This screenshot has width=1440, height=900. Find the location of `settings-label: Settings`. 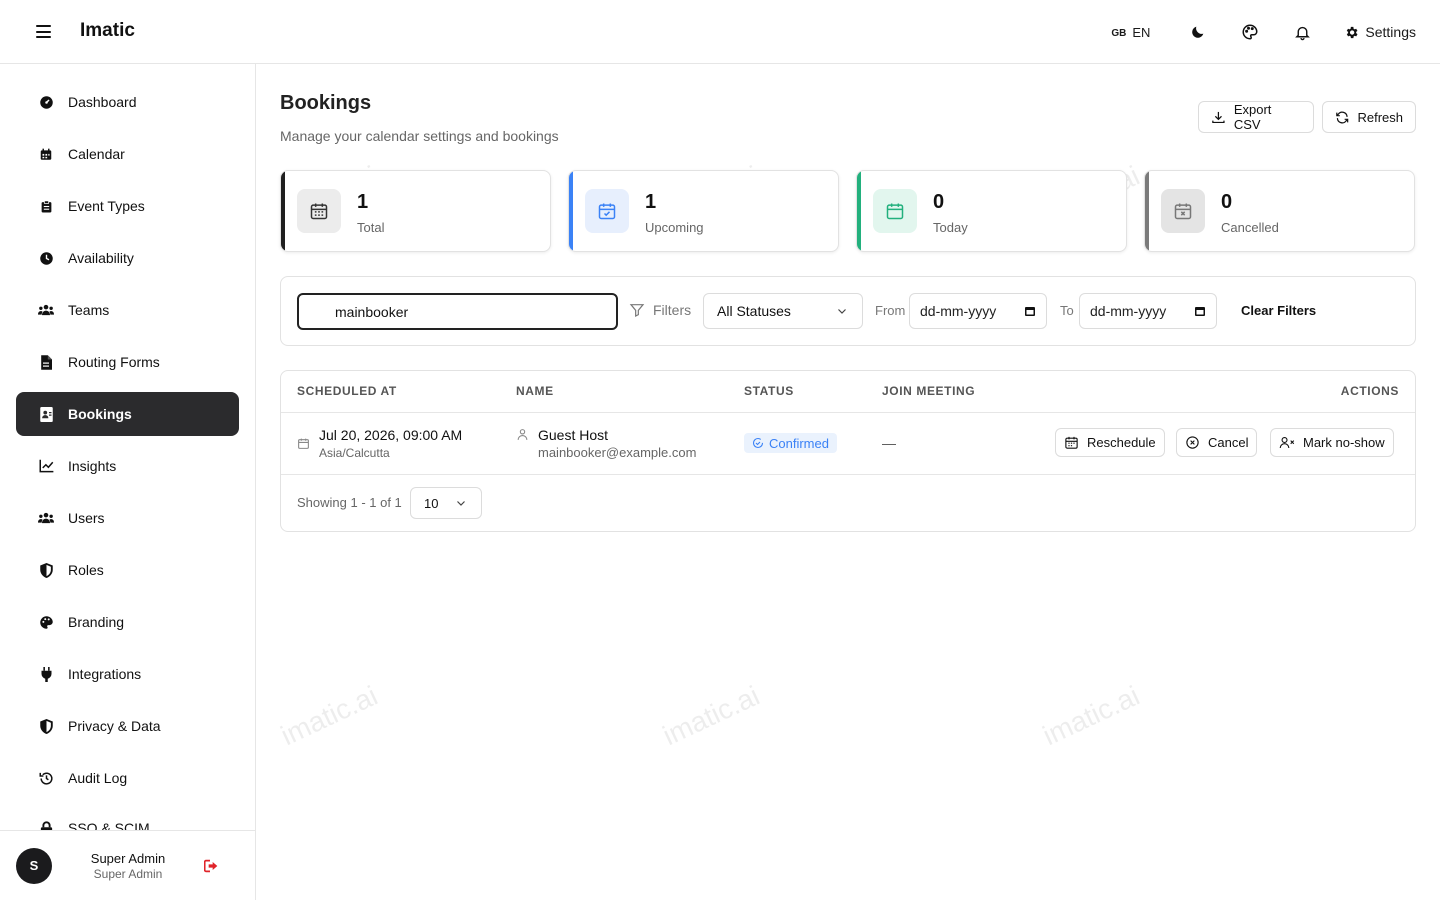

settings-label: Settings is located at coordinates (1390, 32).